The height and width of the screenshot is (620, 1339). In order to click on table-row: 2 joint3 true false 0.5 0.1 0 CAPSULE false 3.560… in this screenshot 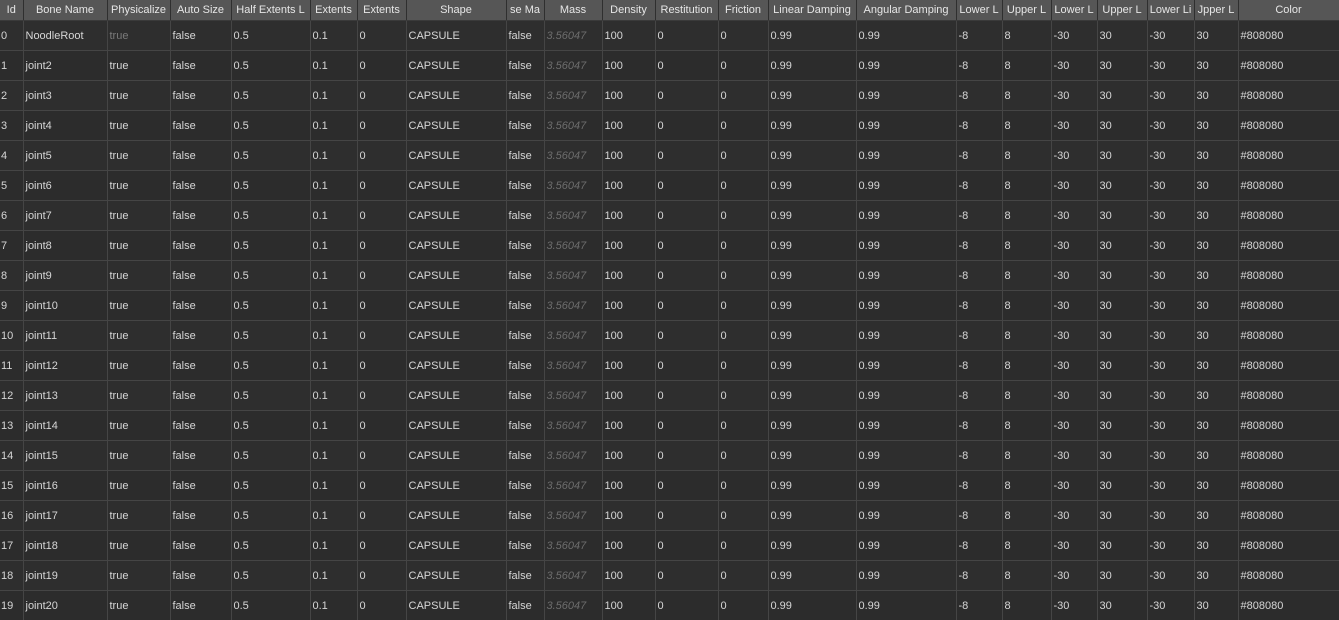, I will do `click(669, 95)`.